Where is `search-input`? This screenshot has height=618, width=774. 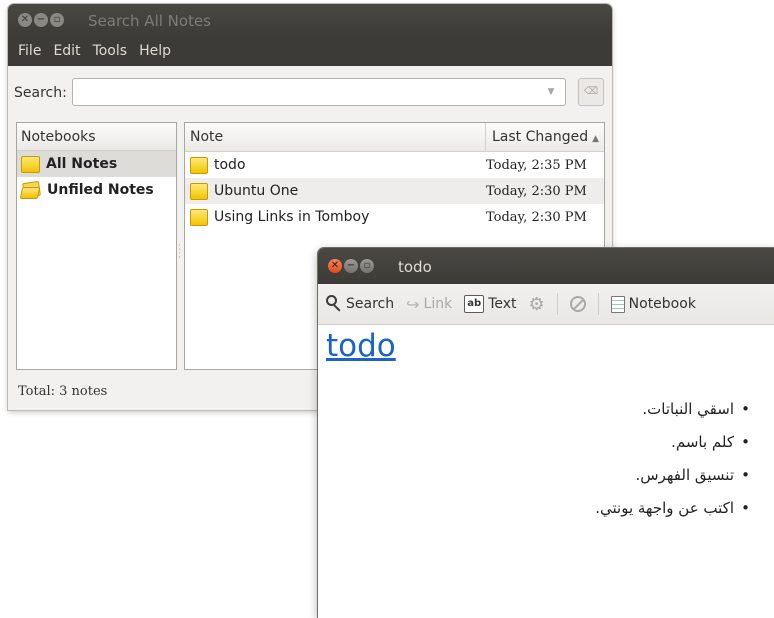 search-input is located at coordinates (319, 92).